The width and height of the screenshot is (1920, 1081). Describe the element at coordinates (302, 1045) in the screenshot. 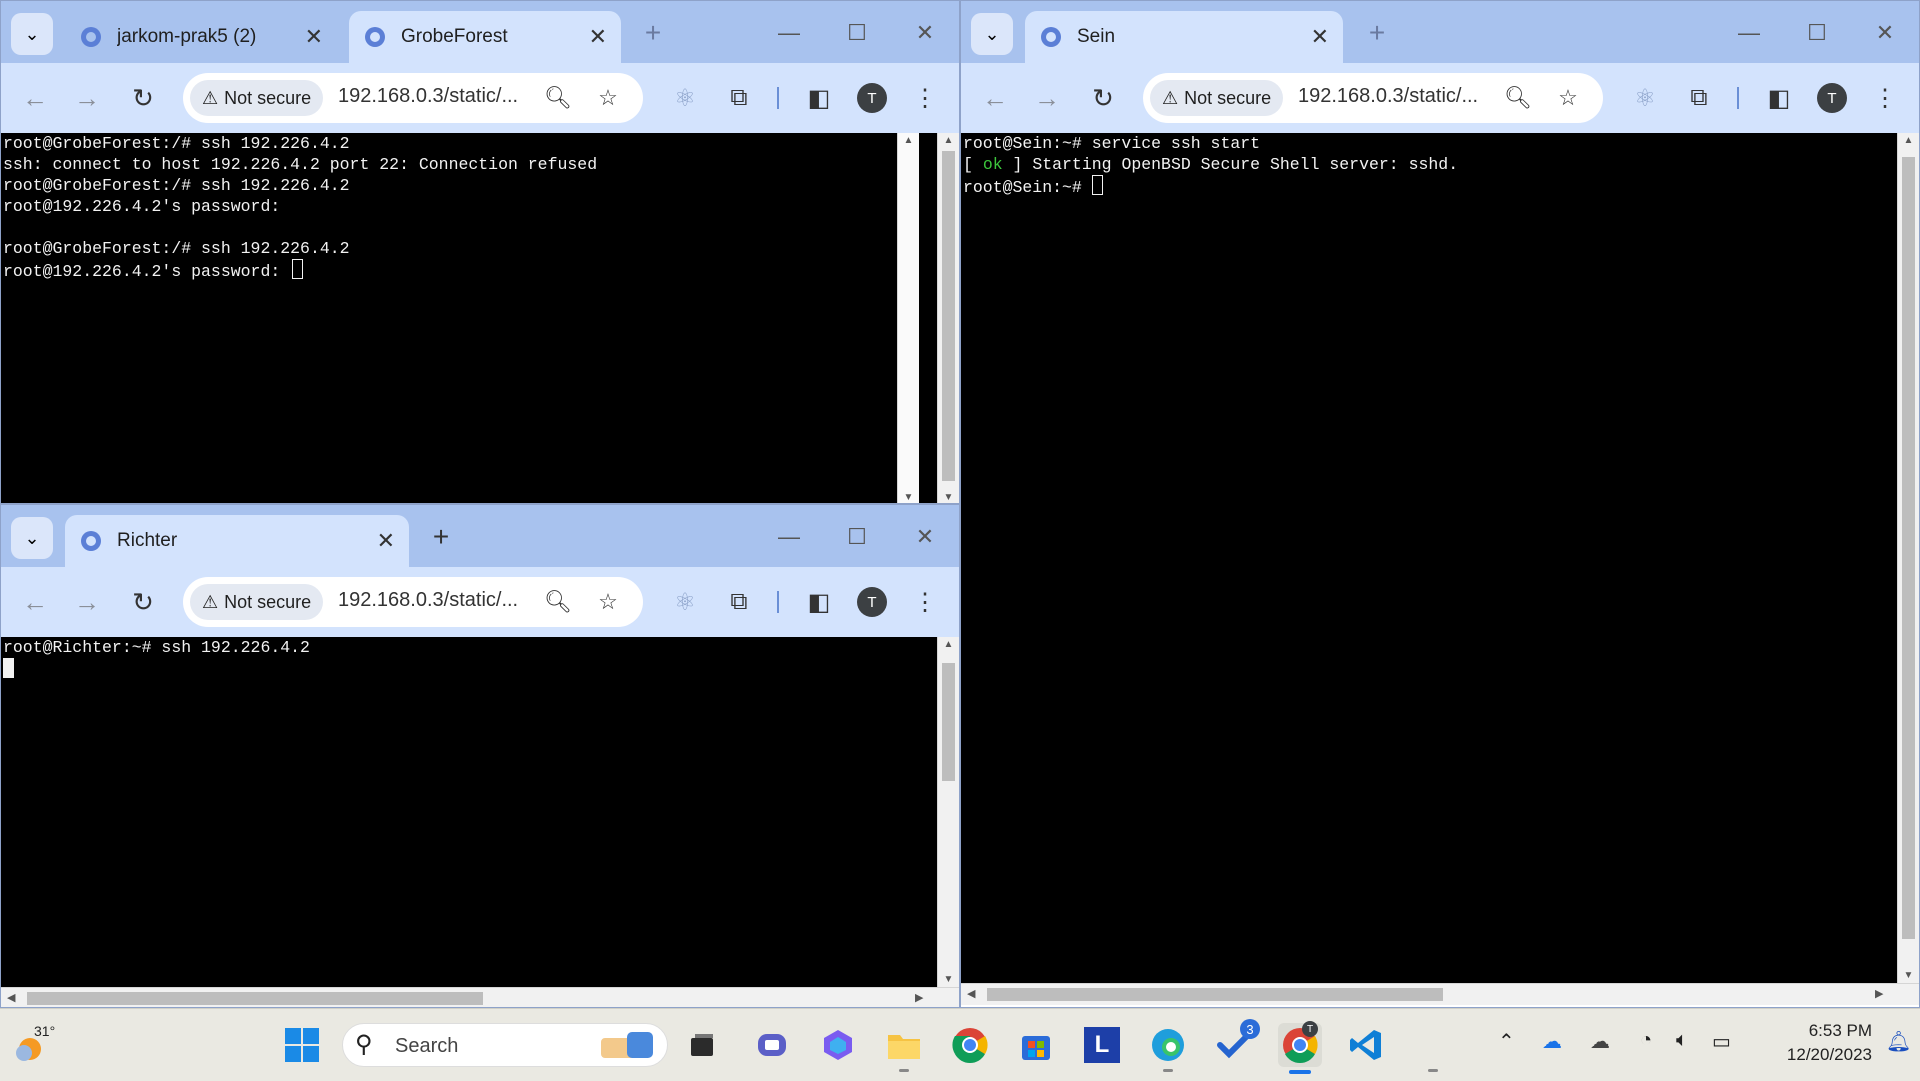

I see `start-button` at that location.